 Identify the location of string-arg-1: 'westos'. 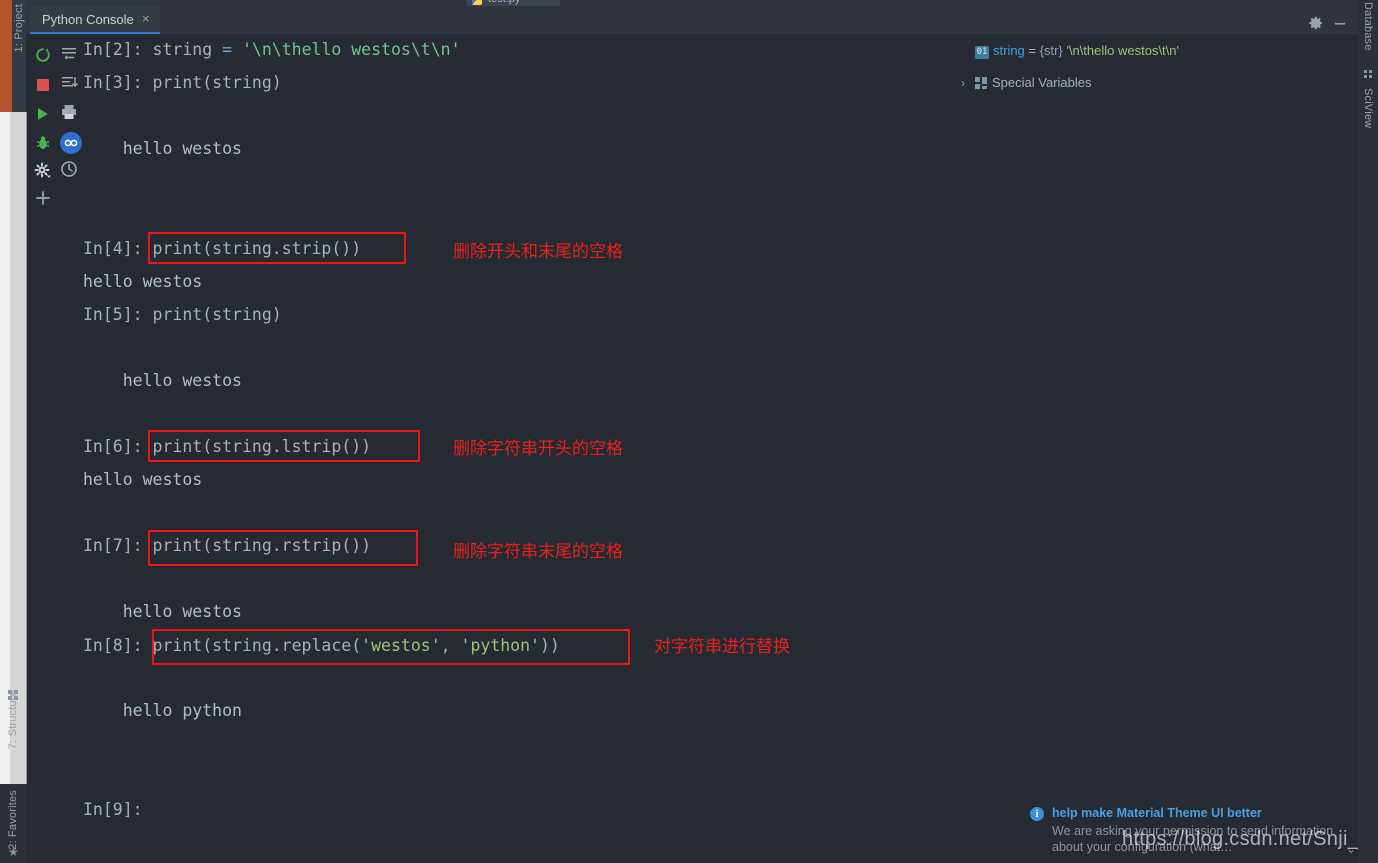
(401, 645).